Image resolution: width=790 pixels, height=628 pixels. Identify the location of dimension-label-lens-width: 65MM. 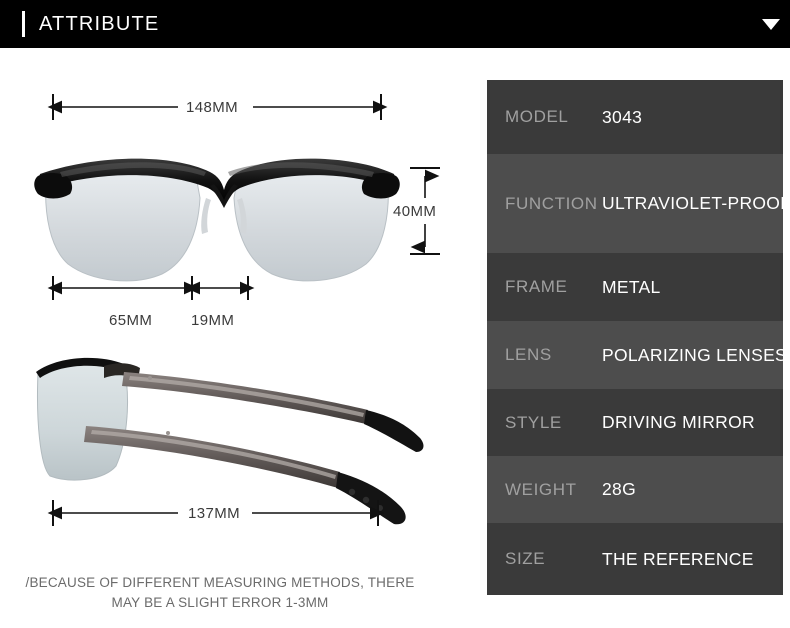
(131, 320).